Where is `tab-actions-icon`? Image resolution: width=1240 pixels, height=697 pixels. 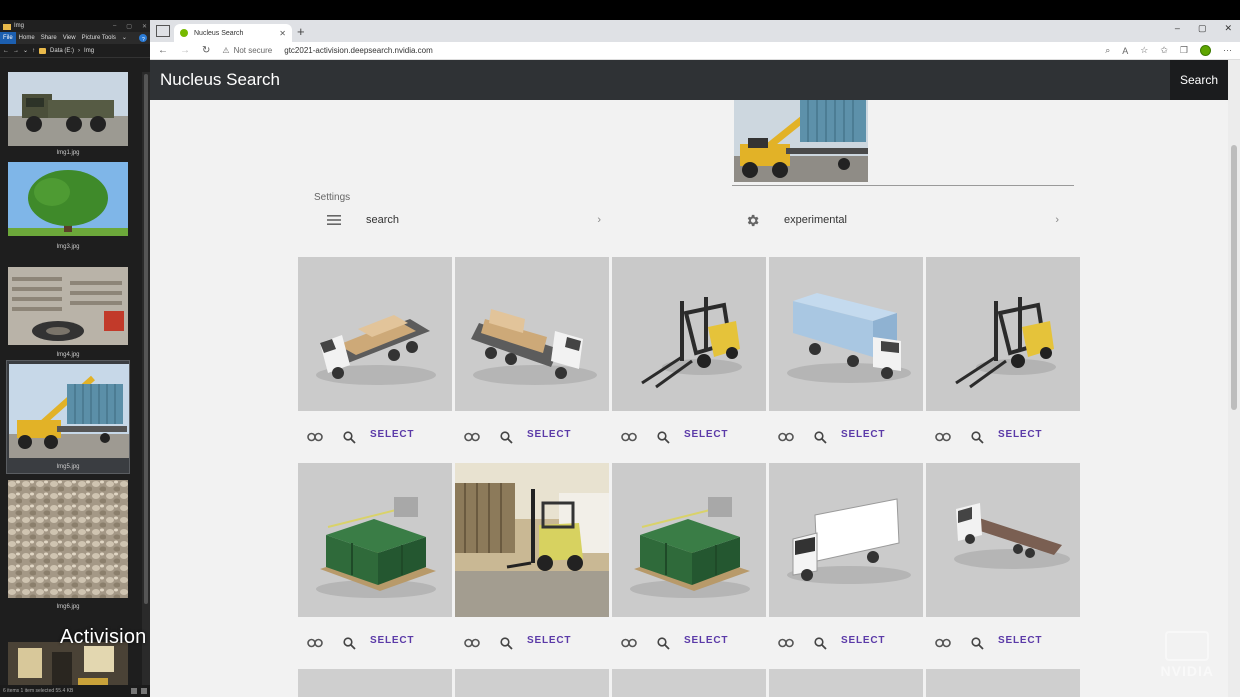 tab-actions-icon is located at coordinates (163, 31).